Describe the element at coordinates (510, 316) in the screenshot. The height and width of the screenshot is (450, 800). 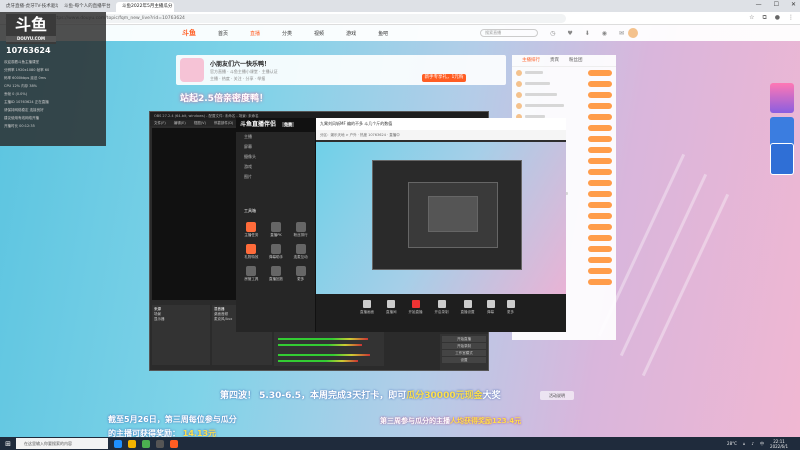
I see `preview-toolbar-button: 更多` at that location.